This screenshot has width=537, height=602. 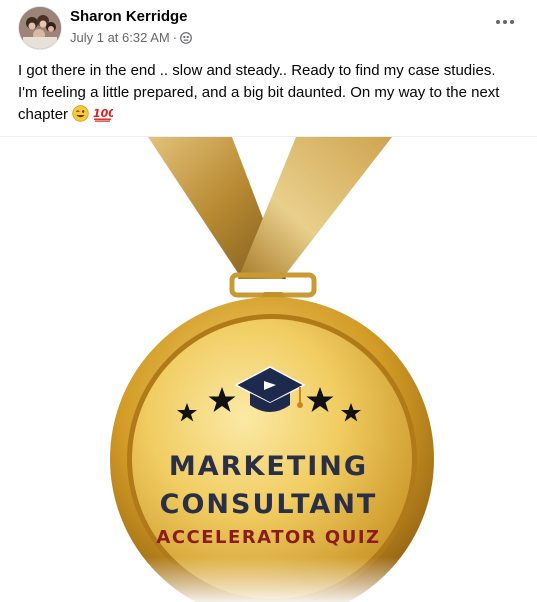 I want to click on more-options-button, so click(x=505, y=22).